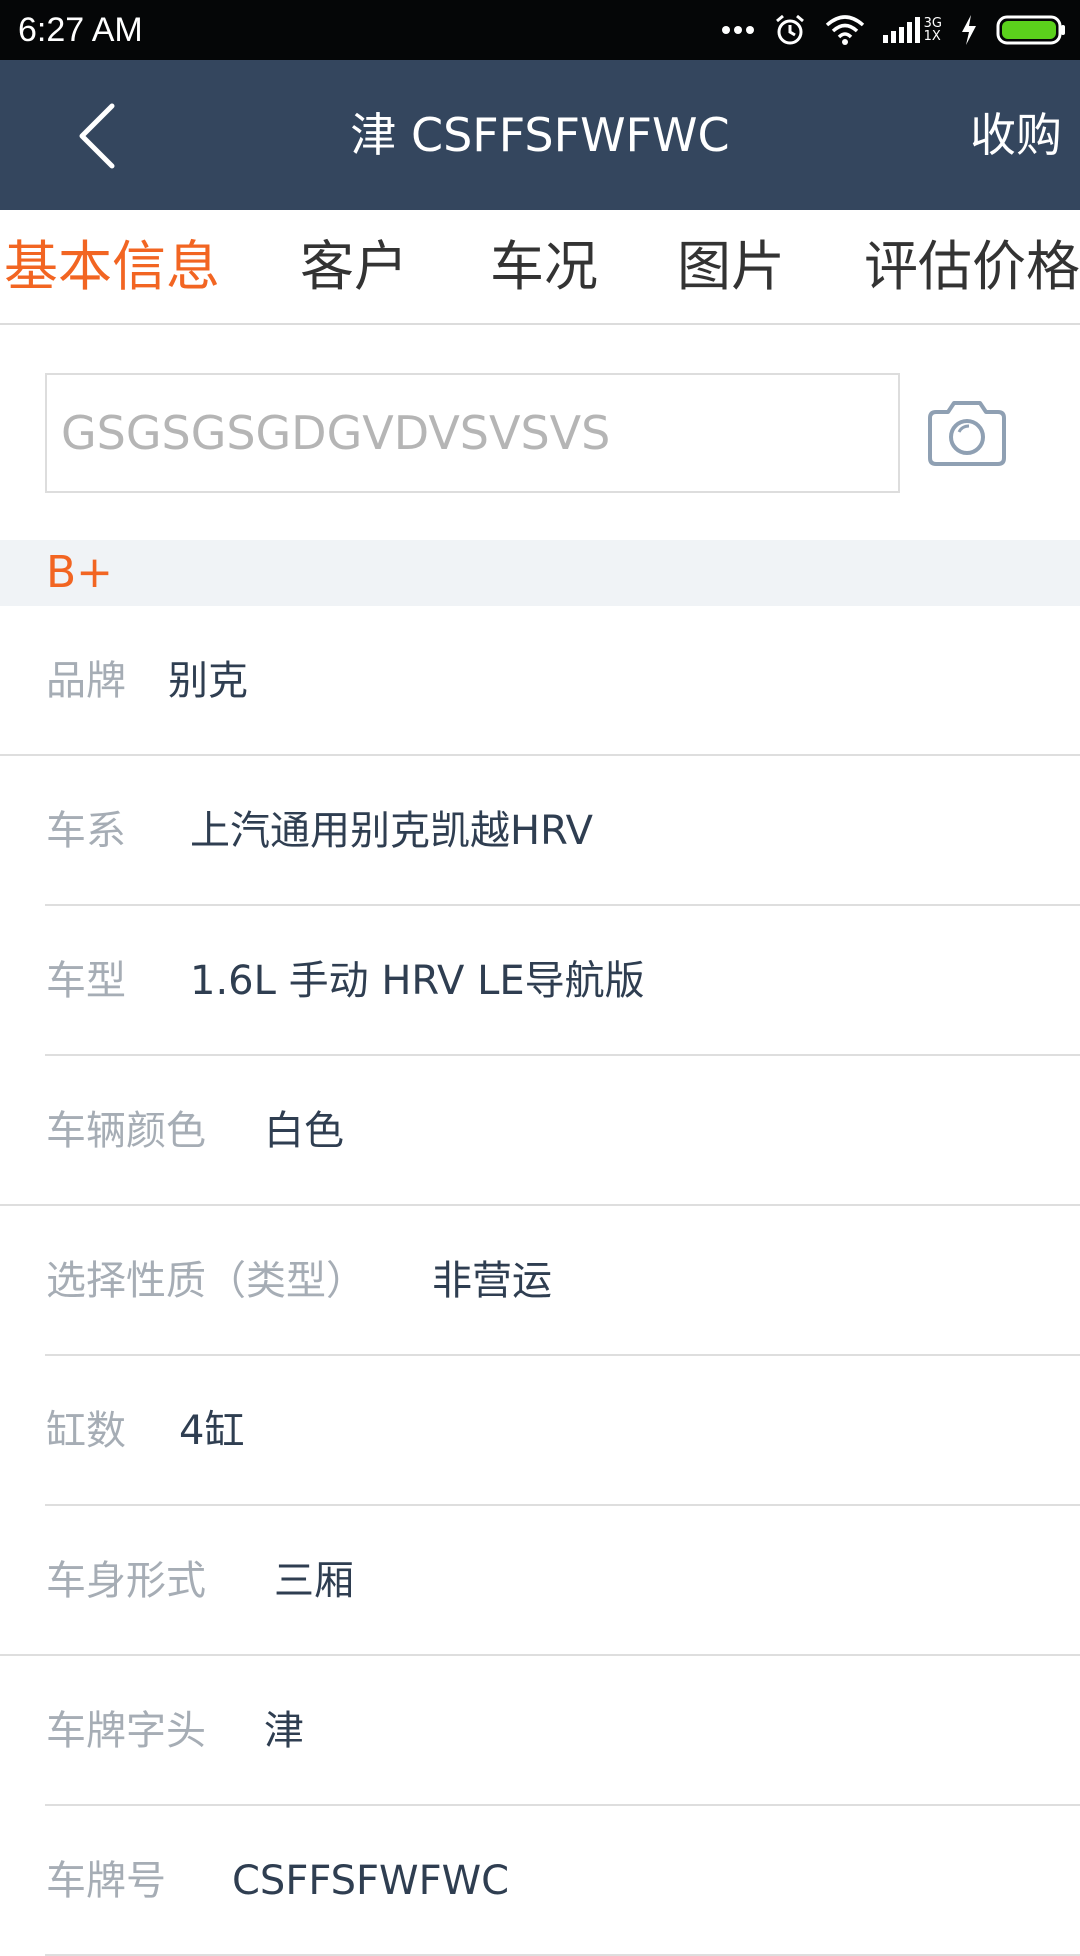  Describe the element at coordinates (540, 1881) in the screenshot. I see `field-row-plate-number: 车牌号 CSFFSFWFWC` at that location.